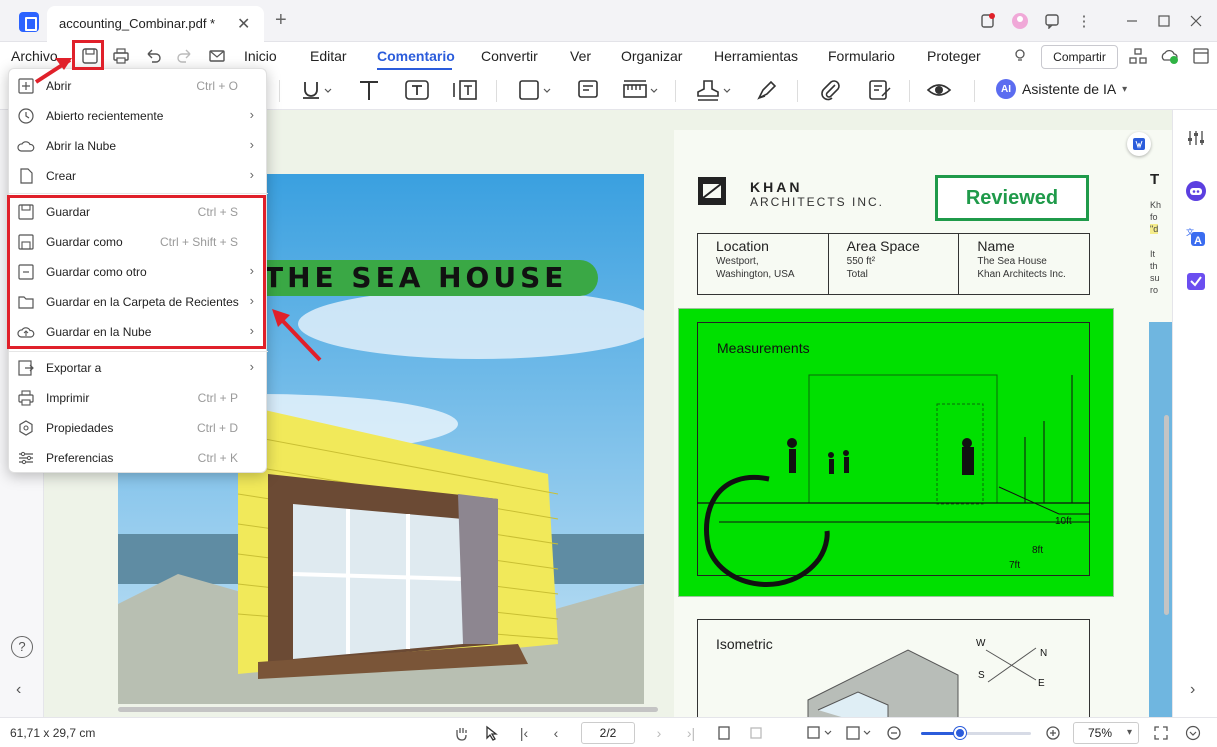 The height and width of the screenshot is (747, 1217). I want to click on menu-item-open-cloud: Abrir la Nube ›, so click(138, 146).